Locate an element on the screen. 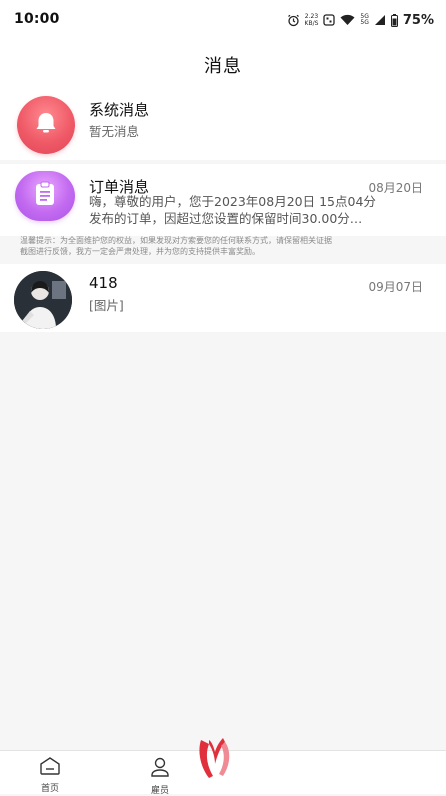 This screenshot has height=796, width=446. app-logo-icon is located at coordinates (214, 758).